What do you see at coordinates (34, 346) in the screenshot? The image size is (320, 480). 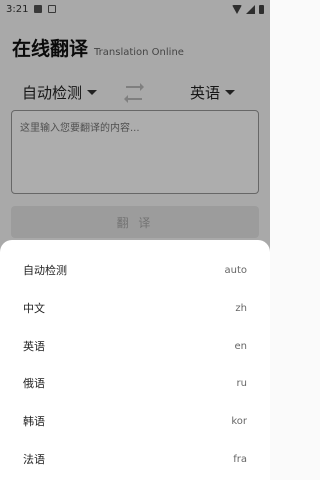 I see `sheet-item-name: 英语` at bounding box center [34, 346].